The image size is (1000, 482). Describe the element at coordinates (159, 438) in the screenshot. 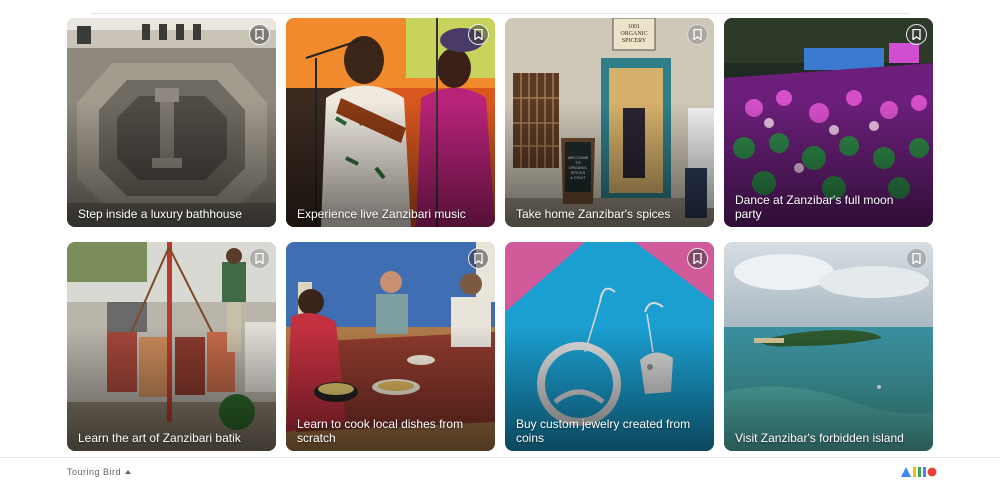

I see `card-caption: Learn the art of Zanzibari batik` at that location.